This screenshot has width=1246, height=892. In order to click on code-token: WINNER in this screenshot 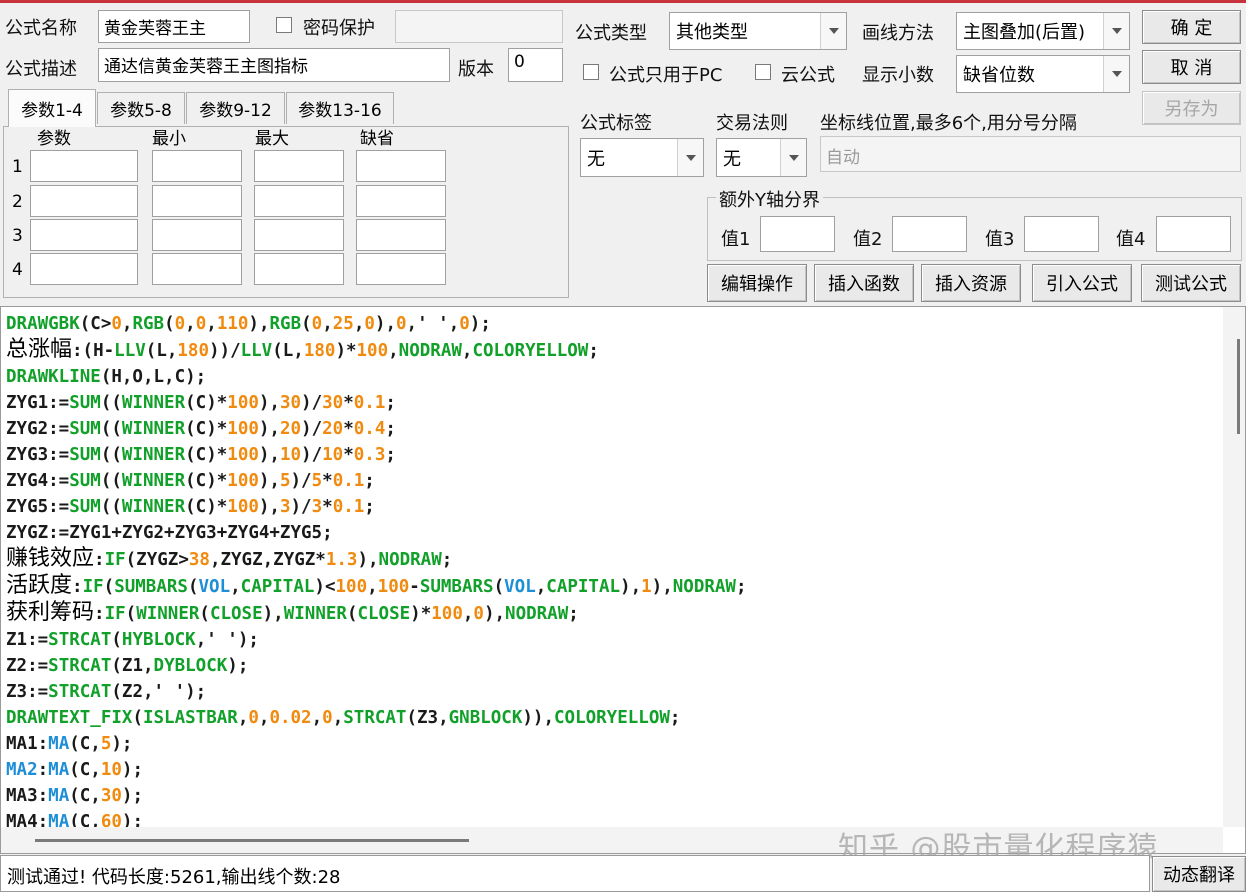, I will do `click(153, 429)`.